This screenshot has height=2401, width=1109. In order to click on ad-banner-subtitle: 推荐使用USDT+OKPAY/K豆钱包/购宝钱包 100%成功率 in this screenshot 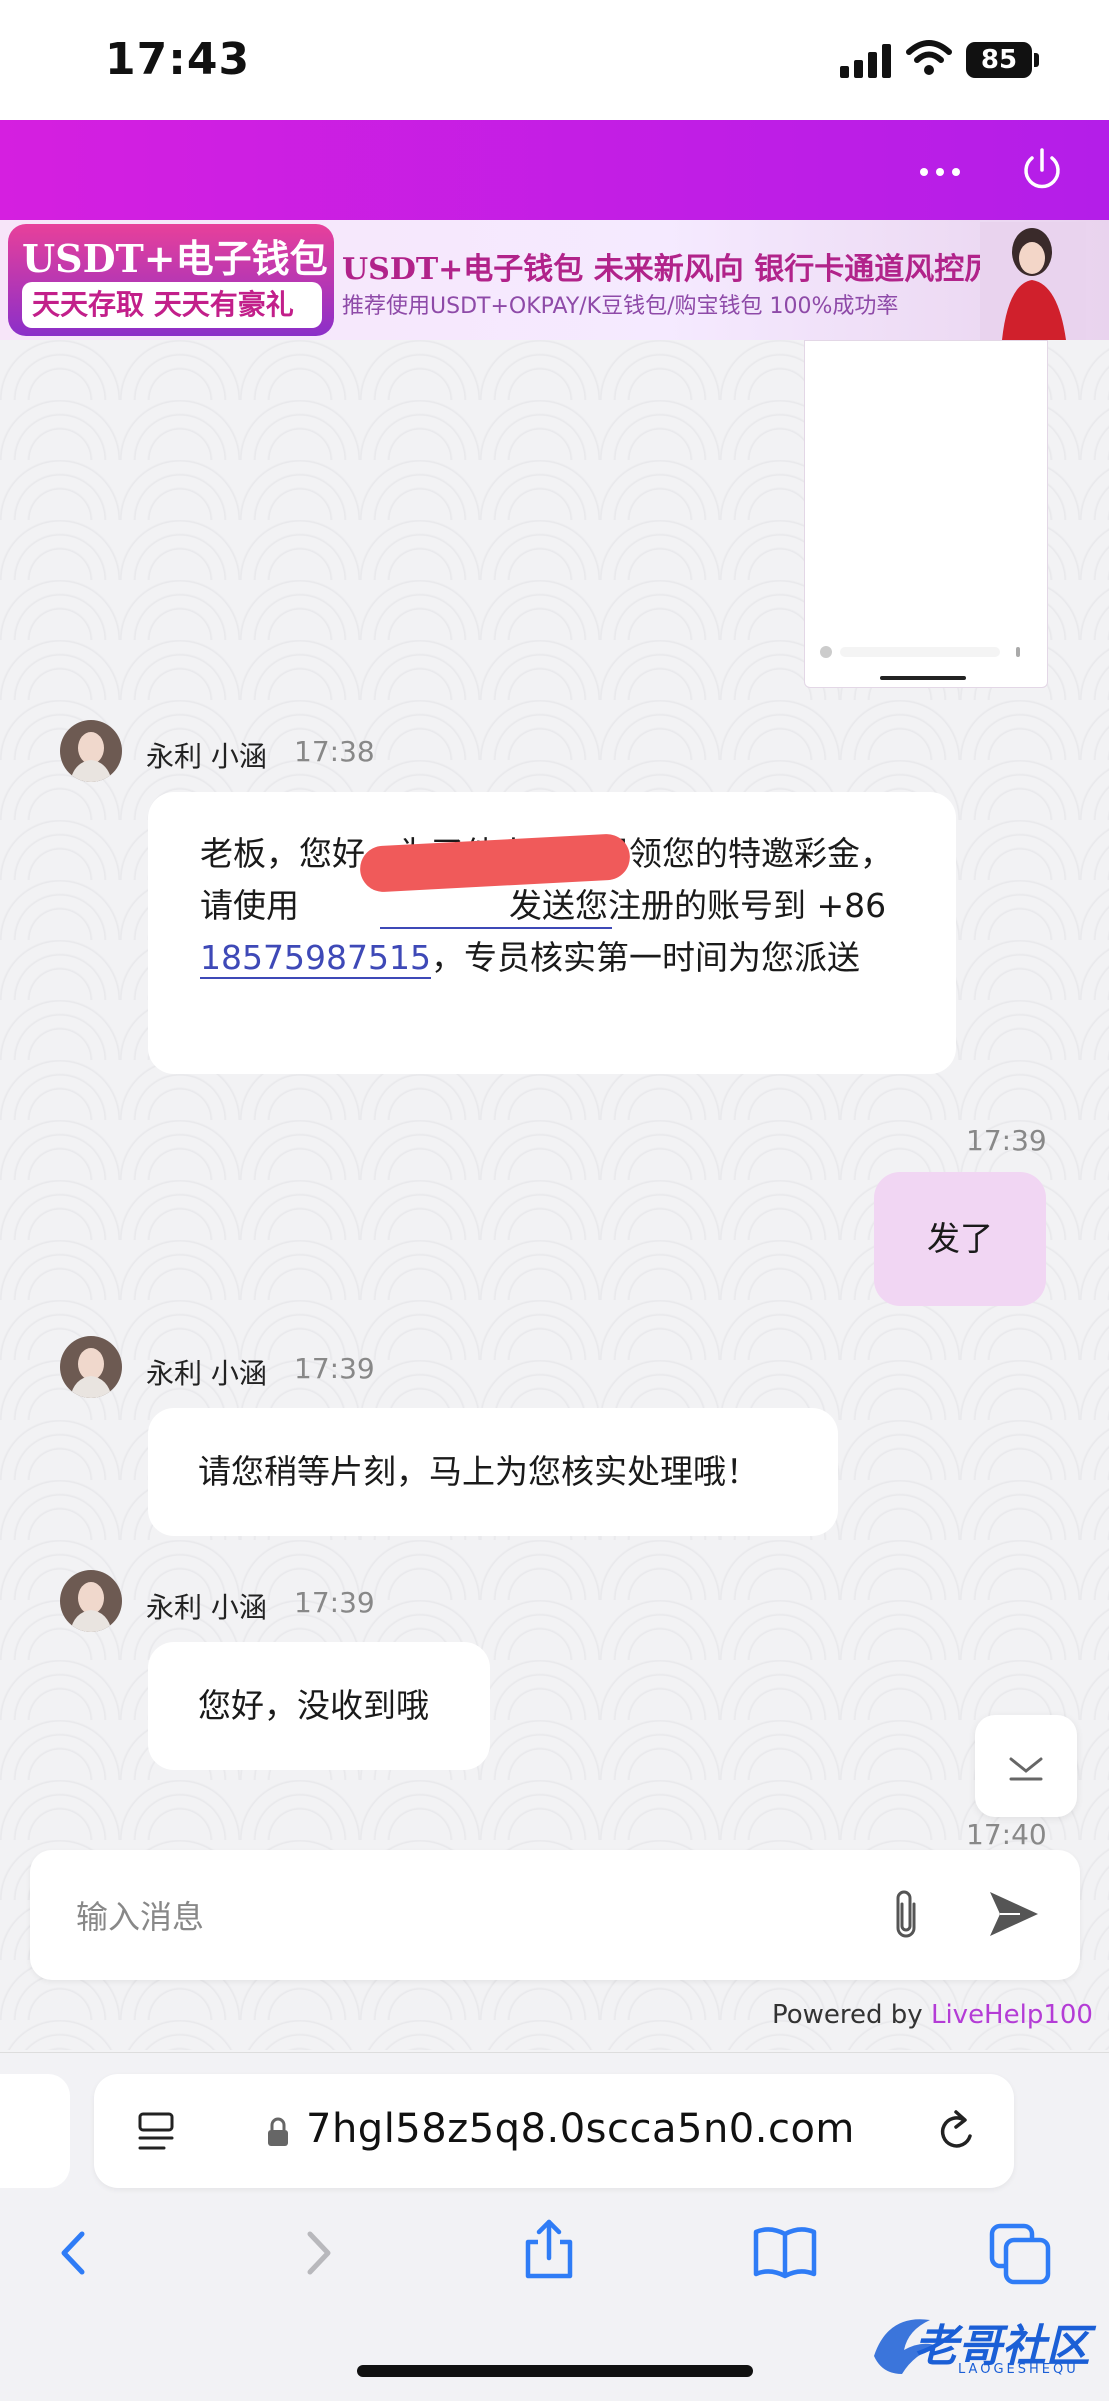, I will do `click(620, 306)`.